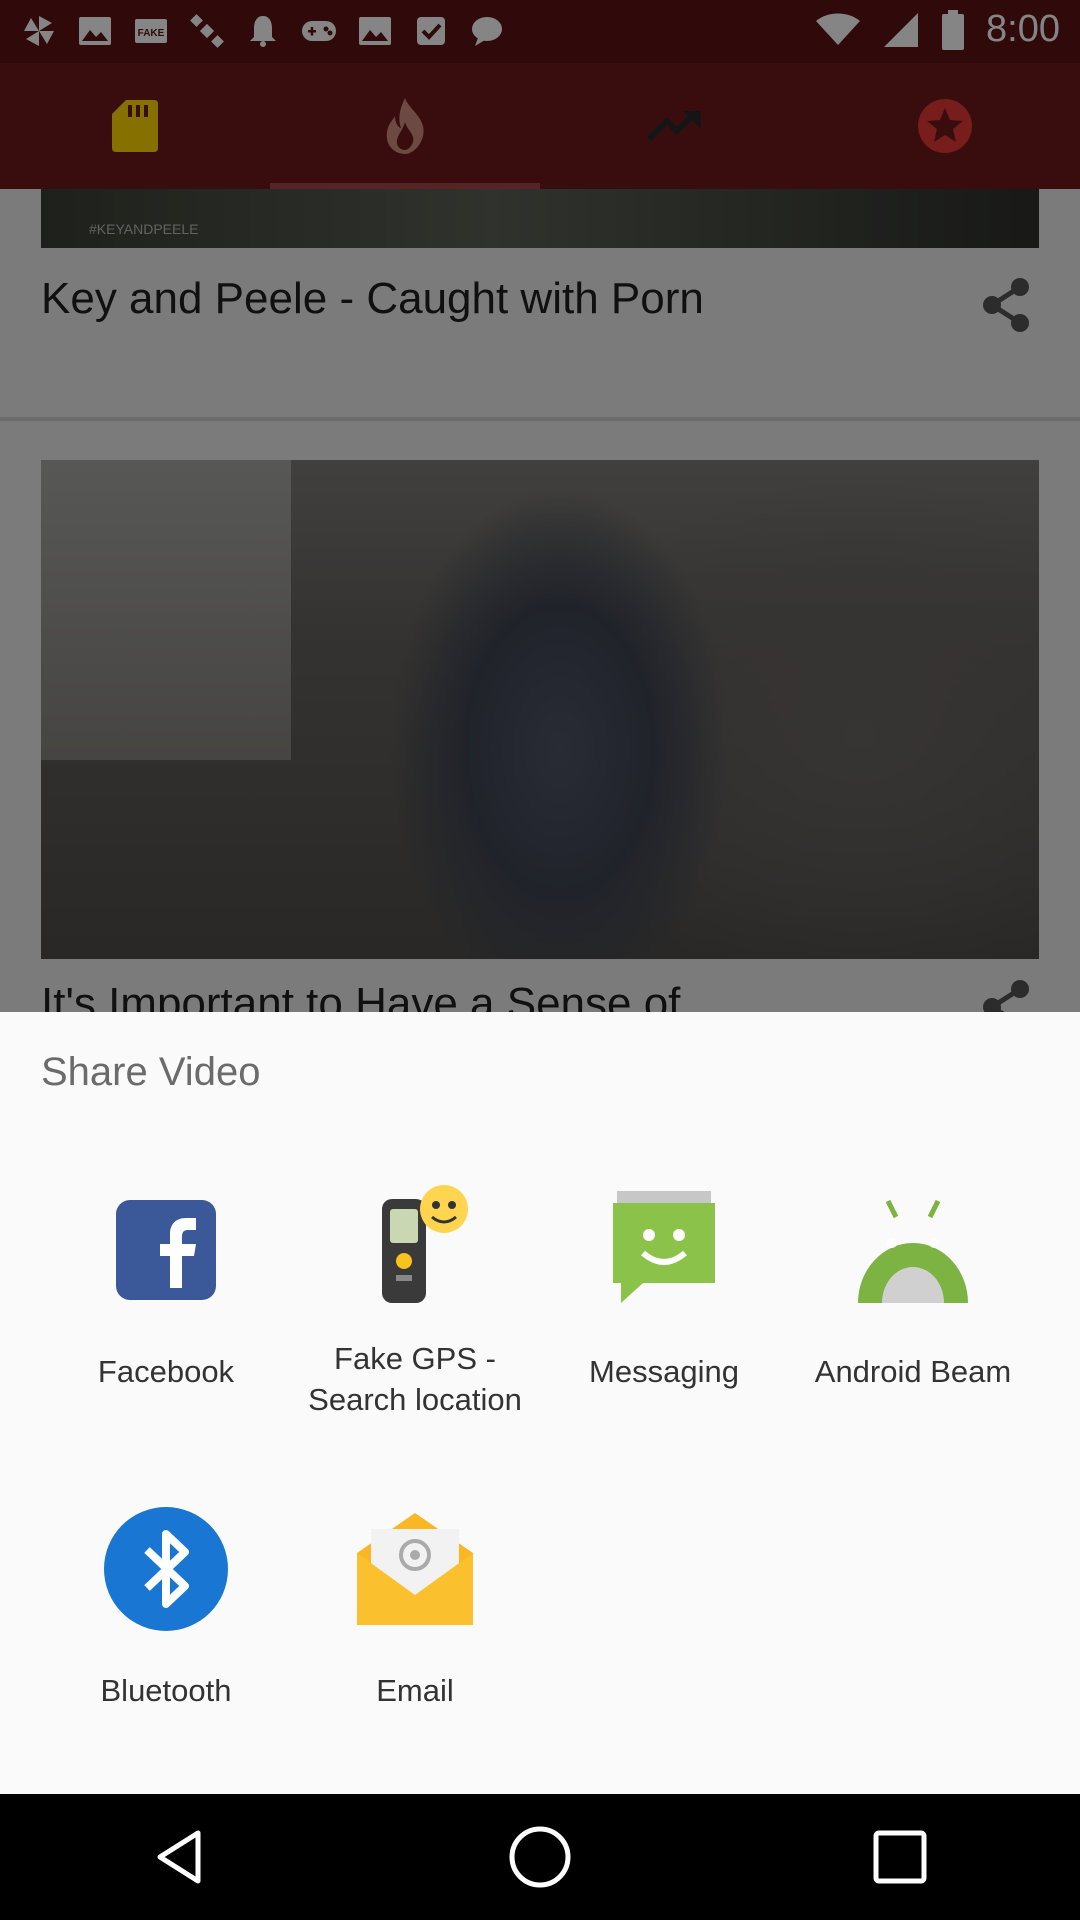  Describe the element at coordinates (415, 1379) in the screenshot. I see `app-label: Fake GPS - Search location` at that location.